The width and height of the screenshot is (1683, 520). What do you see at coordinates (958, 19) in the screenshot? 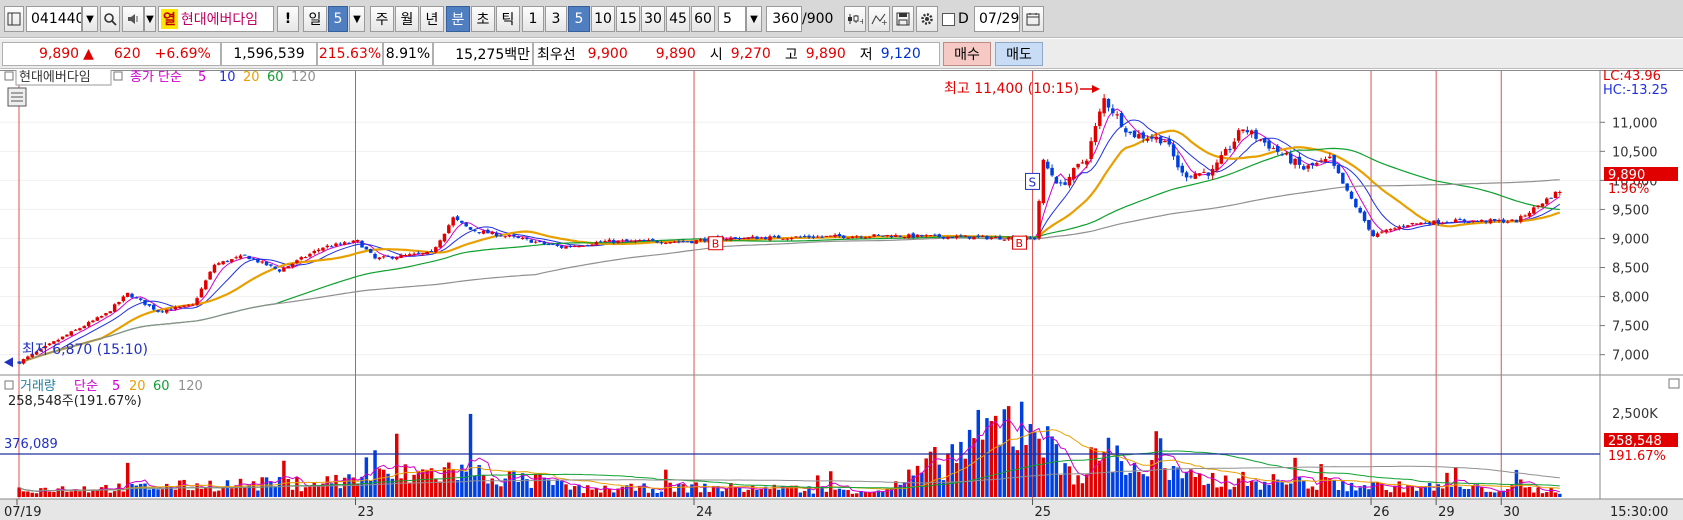
I see `date-filter: D` at bounding box center [958, 19].